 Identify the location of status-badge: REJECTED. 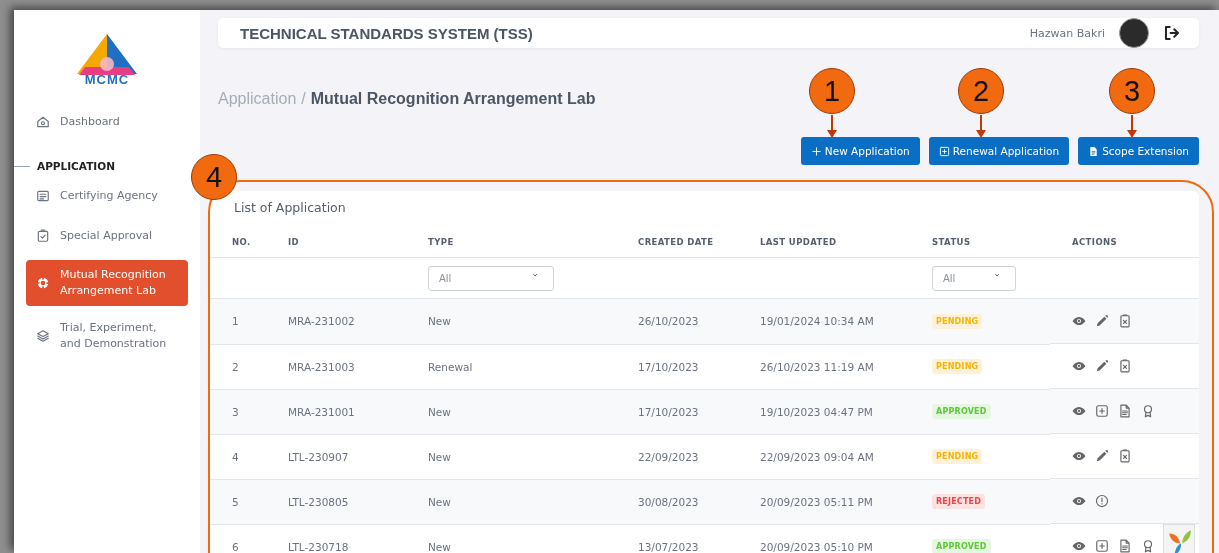
(959, 501).